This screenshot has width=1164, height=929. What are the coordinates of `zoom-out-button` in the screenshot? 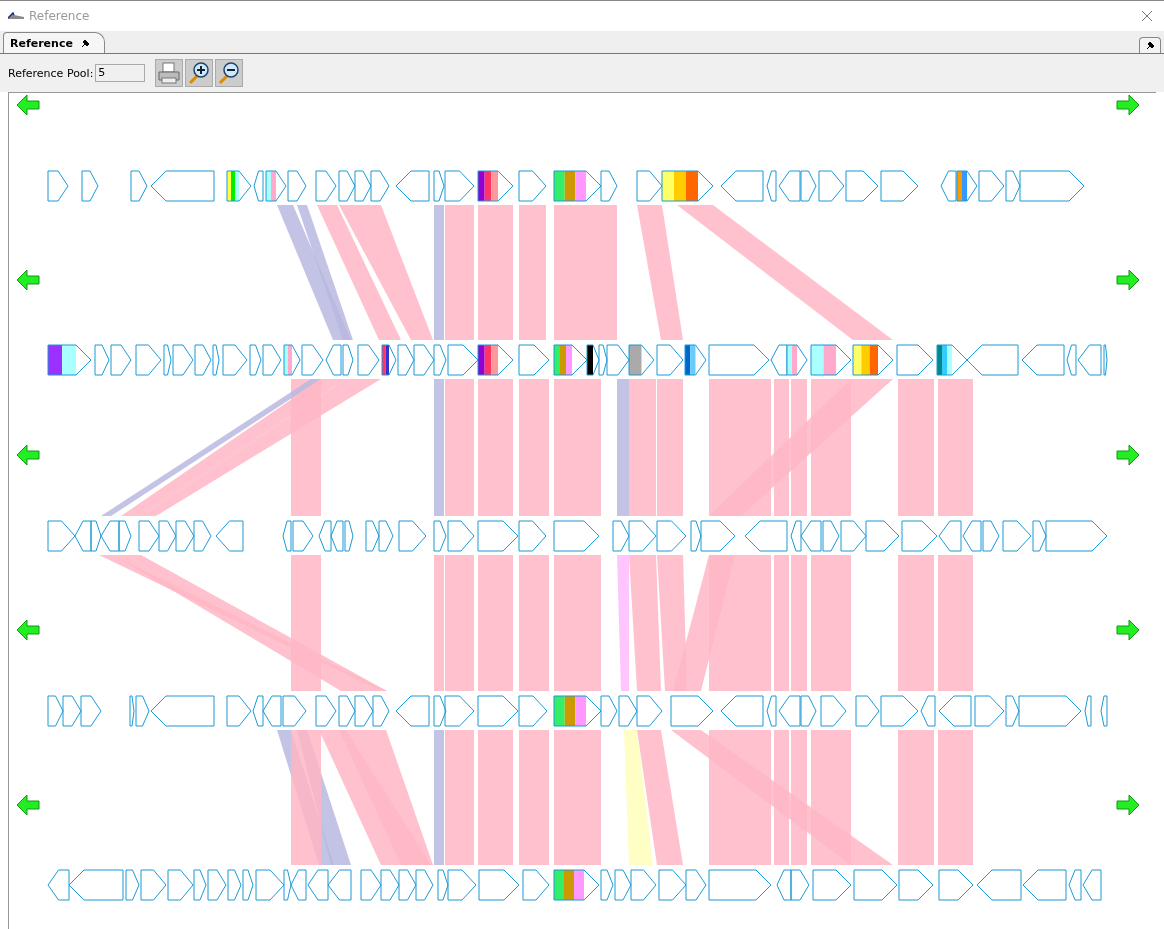 It's located at (229, 73).